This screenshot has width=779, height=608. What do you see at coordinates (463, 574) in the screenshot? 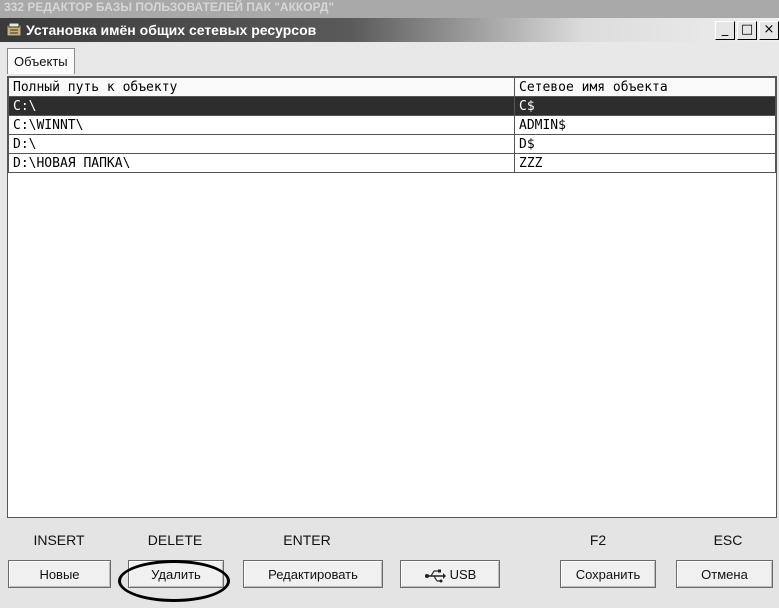
I see `usb-button-label: USB` at bounding box center [463, 574].